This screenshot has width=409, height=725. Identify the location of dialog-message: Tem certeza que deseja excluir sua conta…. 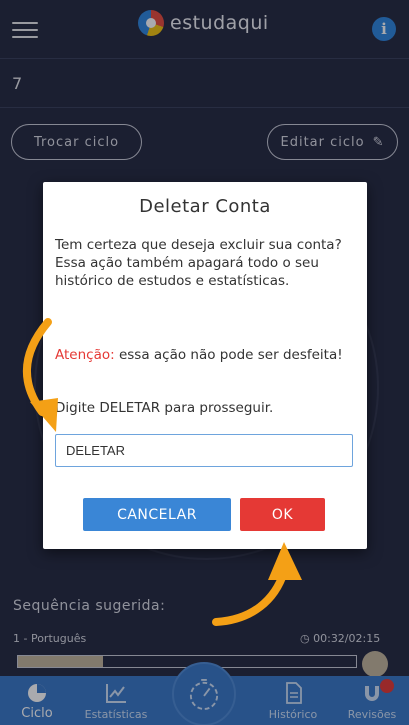
(198, 263).